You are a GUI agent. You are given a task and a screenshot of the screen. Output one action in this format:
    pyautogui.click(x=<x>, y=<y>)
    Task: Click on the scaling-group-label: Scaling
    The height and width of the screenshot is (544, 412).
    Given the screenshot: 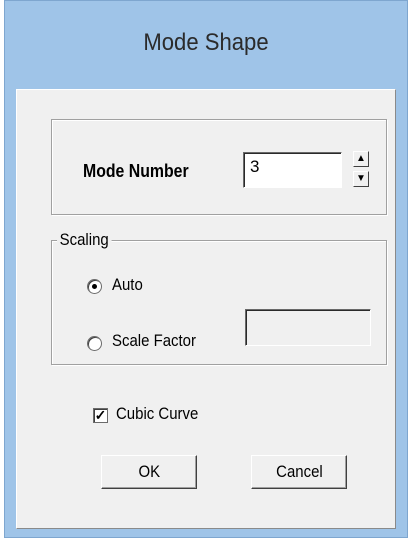 What is the action you would take?
    pyautogui.click(x=84, y=240)
    